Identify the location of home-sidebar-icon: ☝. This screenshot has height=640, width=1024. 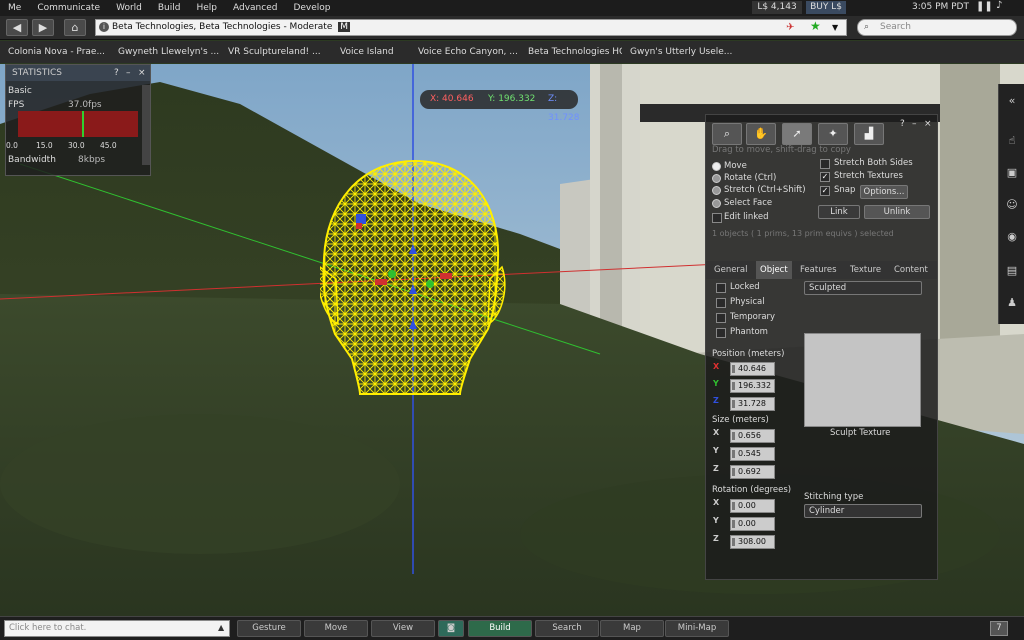
(1012, 141).